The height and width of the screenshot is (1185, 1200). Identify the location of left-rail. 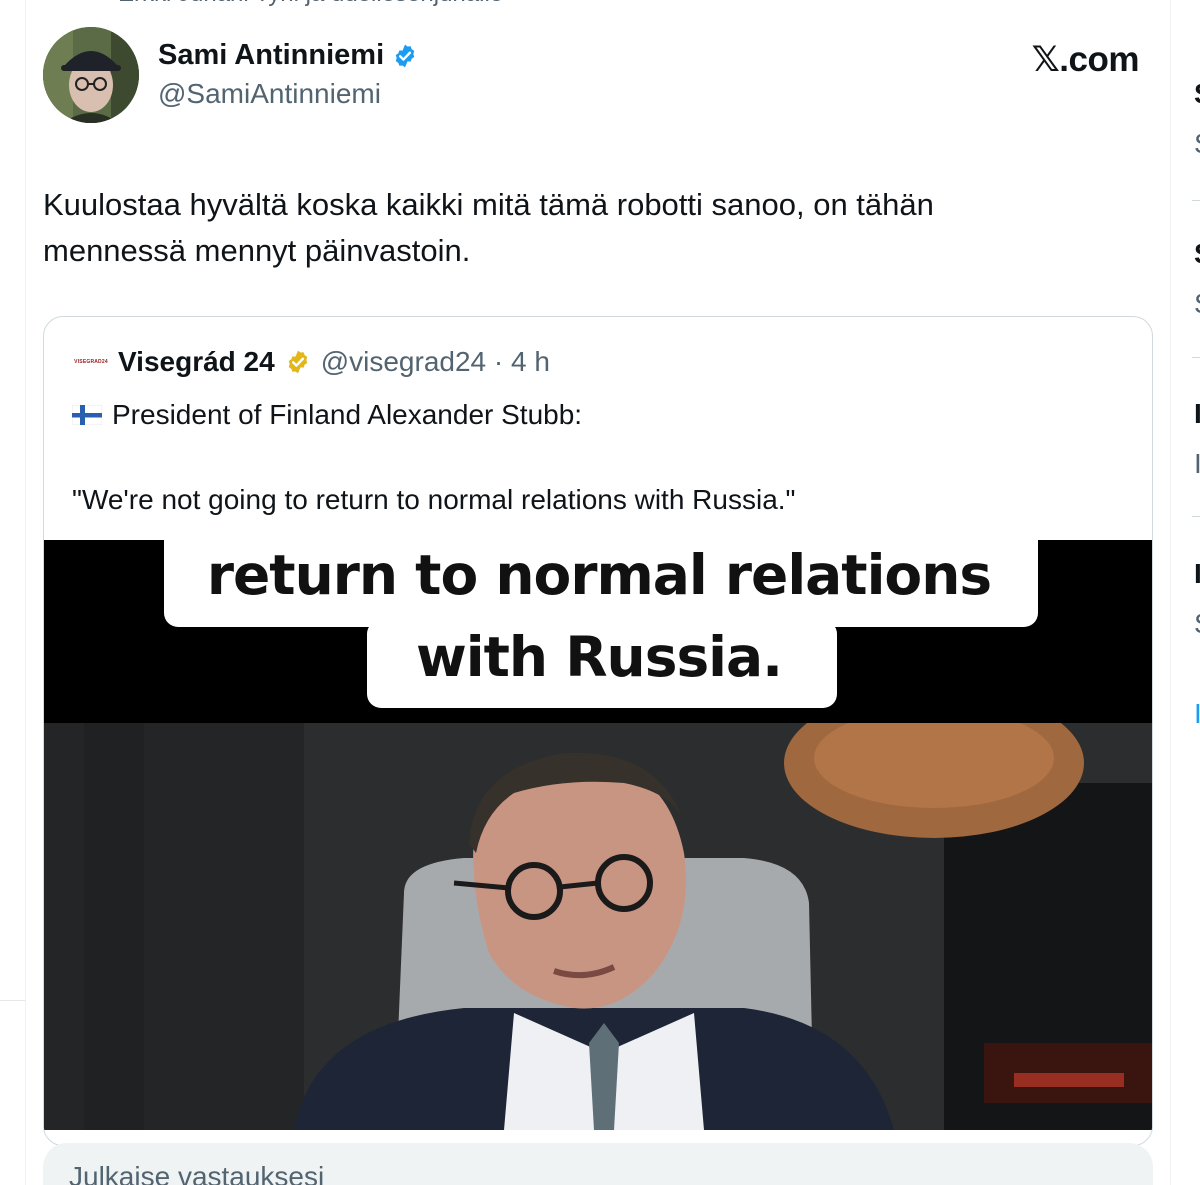
(13, 592).